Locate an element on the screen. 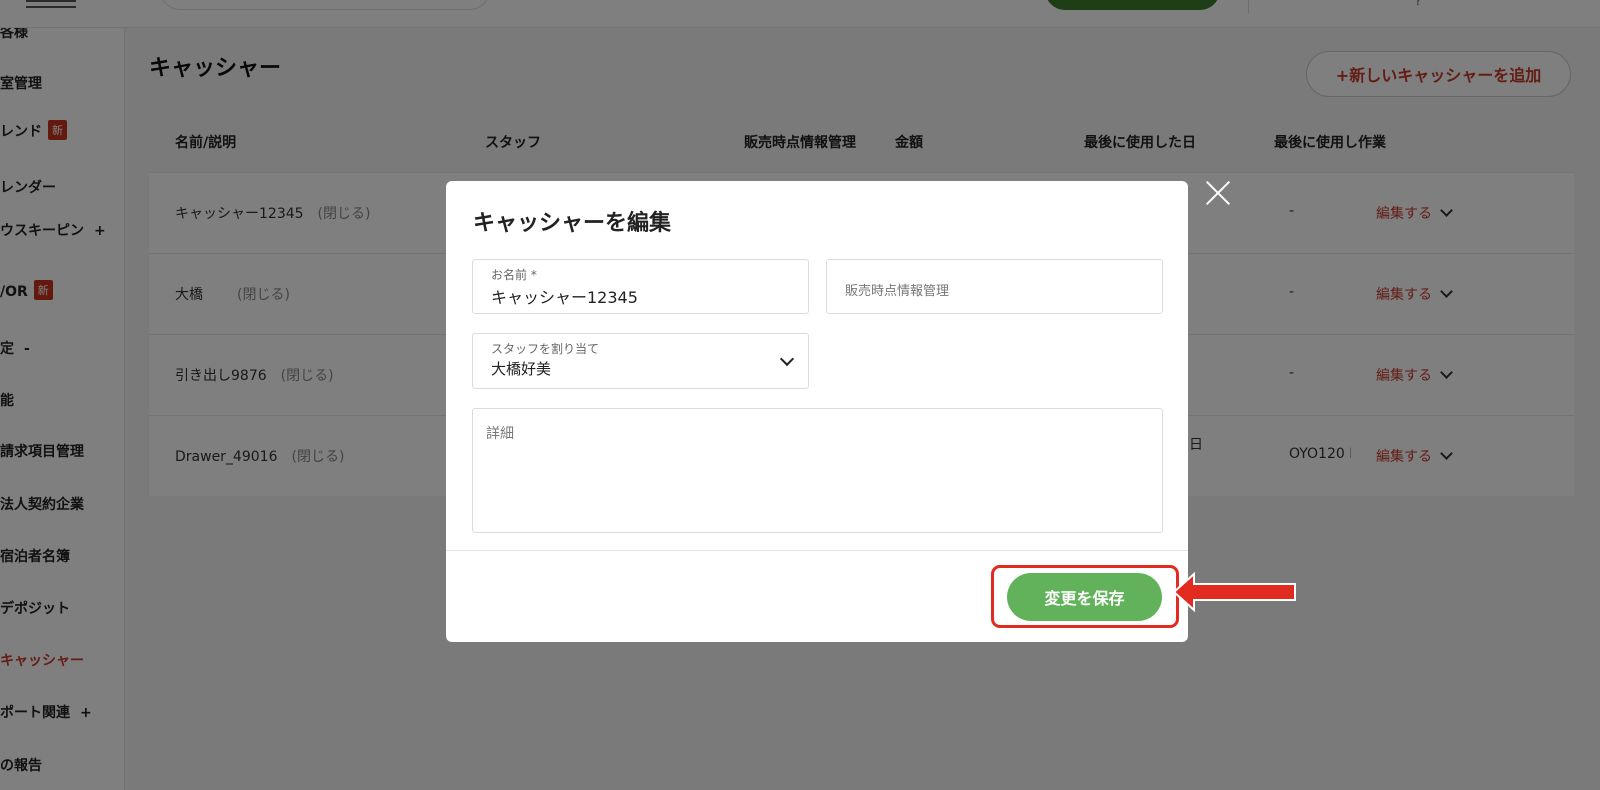 This screenshot has width=1600, height=790. pos-field-placeholder: 販売時点情報管理 is located at coordinates (897, 291).